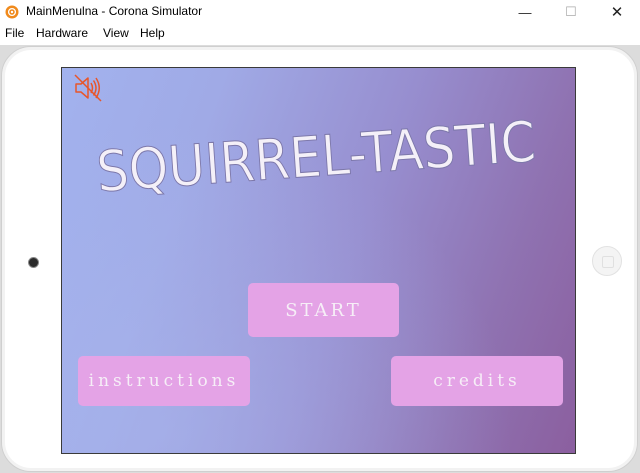 The height and width of the screenshot is (473, 640). I want to click on home-square-icon, so click(608, 262).